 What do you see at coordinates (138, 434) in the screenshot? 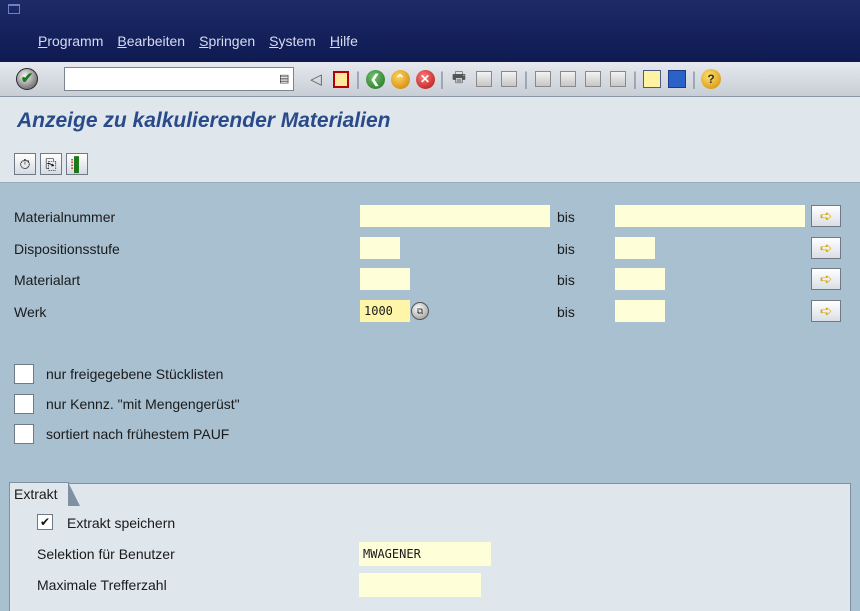
I see `option-label: sortiert nach frühestem PAUF` at bounding box center [138, 434].